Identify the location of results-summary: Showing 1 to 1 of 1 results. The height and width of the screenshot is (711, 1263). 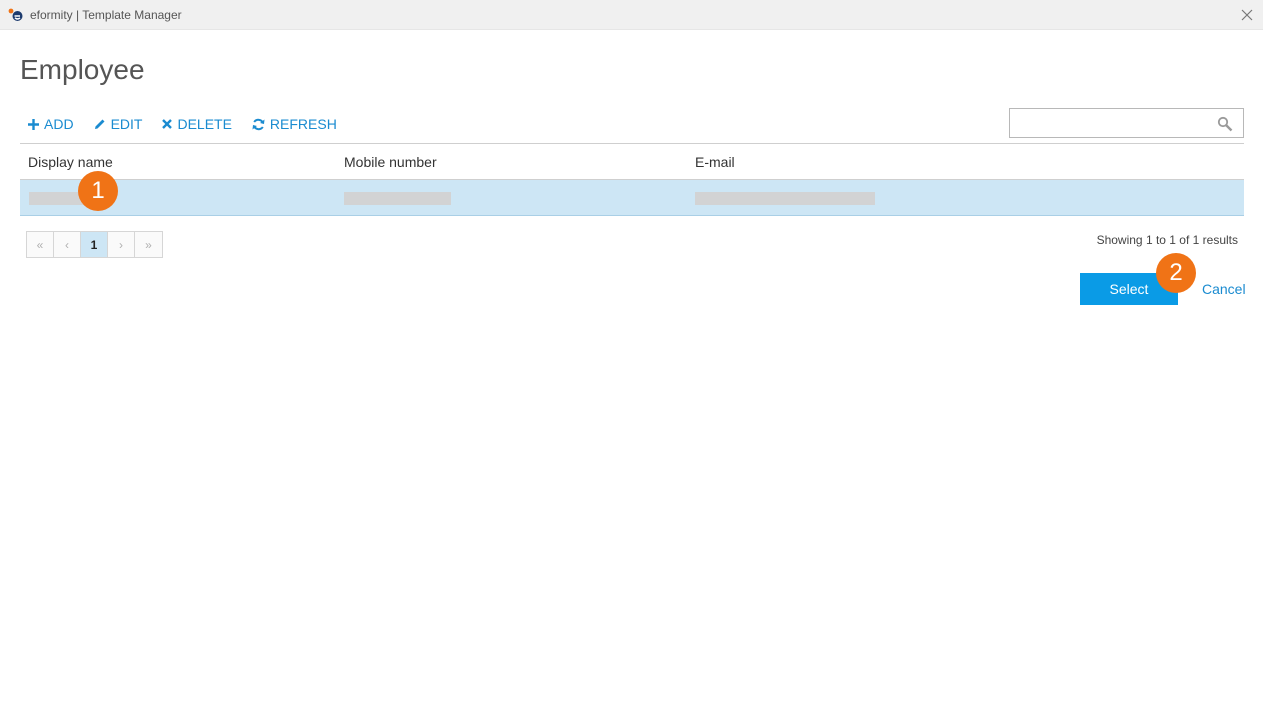
(1167, 240).